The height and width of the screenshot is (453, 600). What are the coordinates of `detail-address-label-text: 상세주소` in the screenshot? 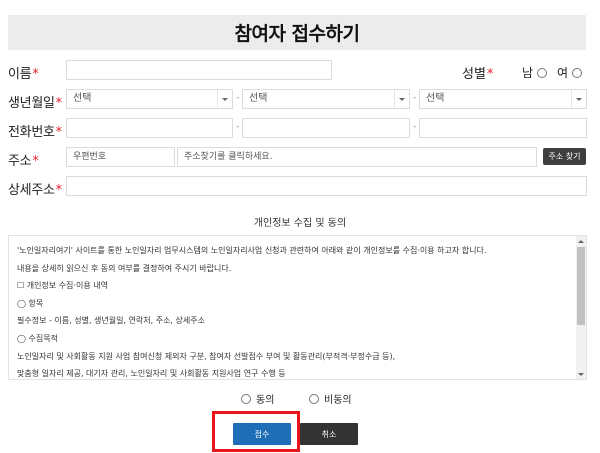 It's located at (31, 190).